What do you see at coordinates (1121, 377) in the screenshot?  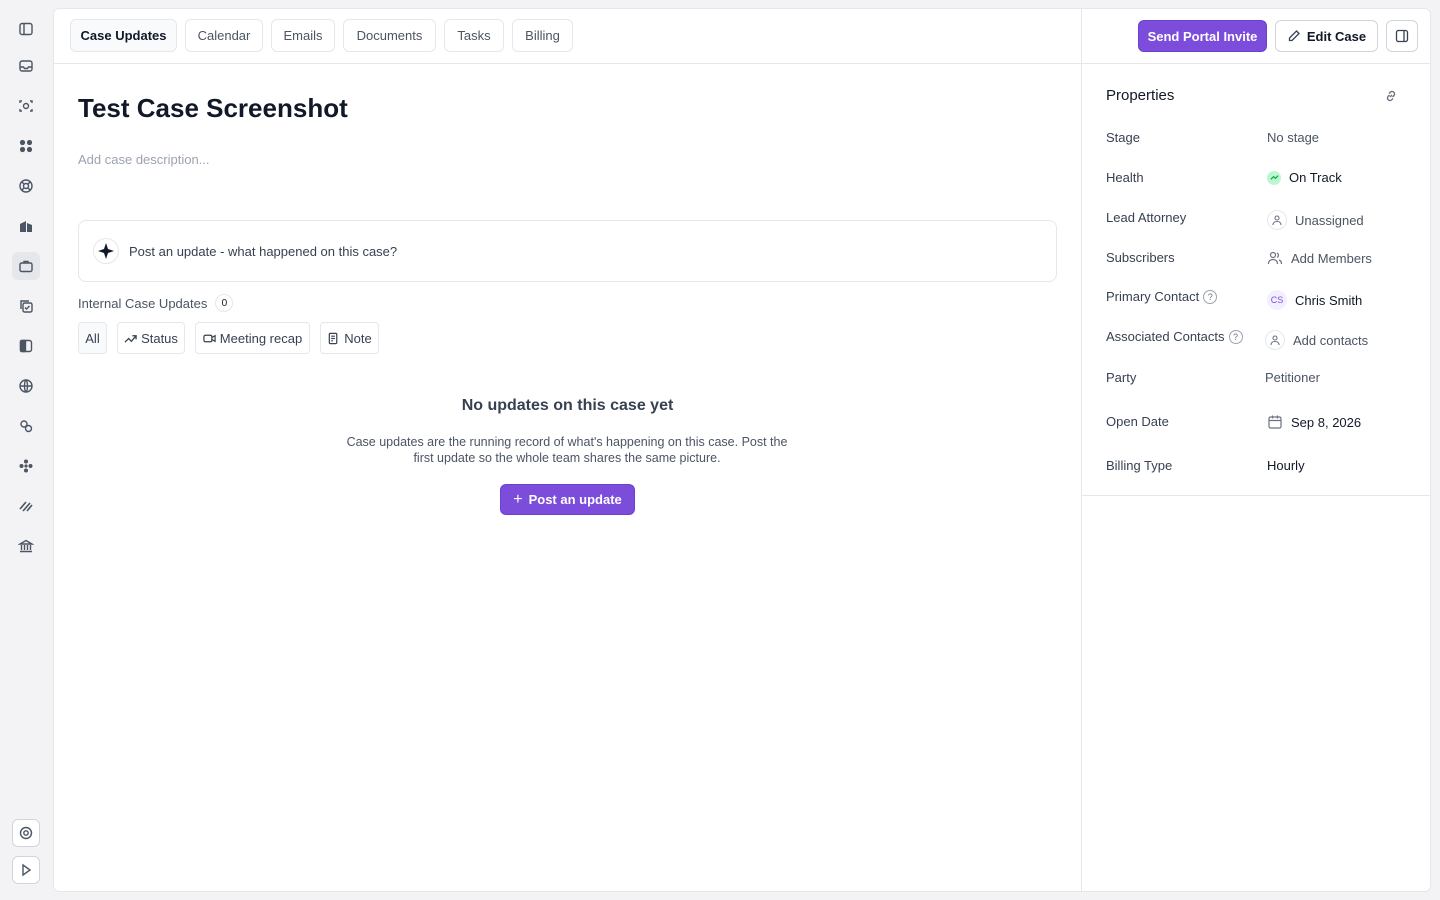 I see `party-label: Party` at bounding box center [1121, 377].